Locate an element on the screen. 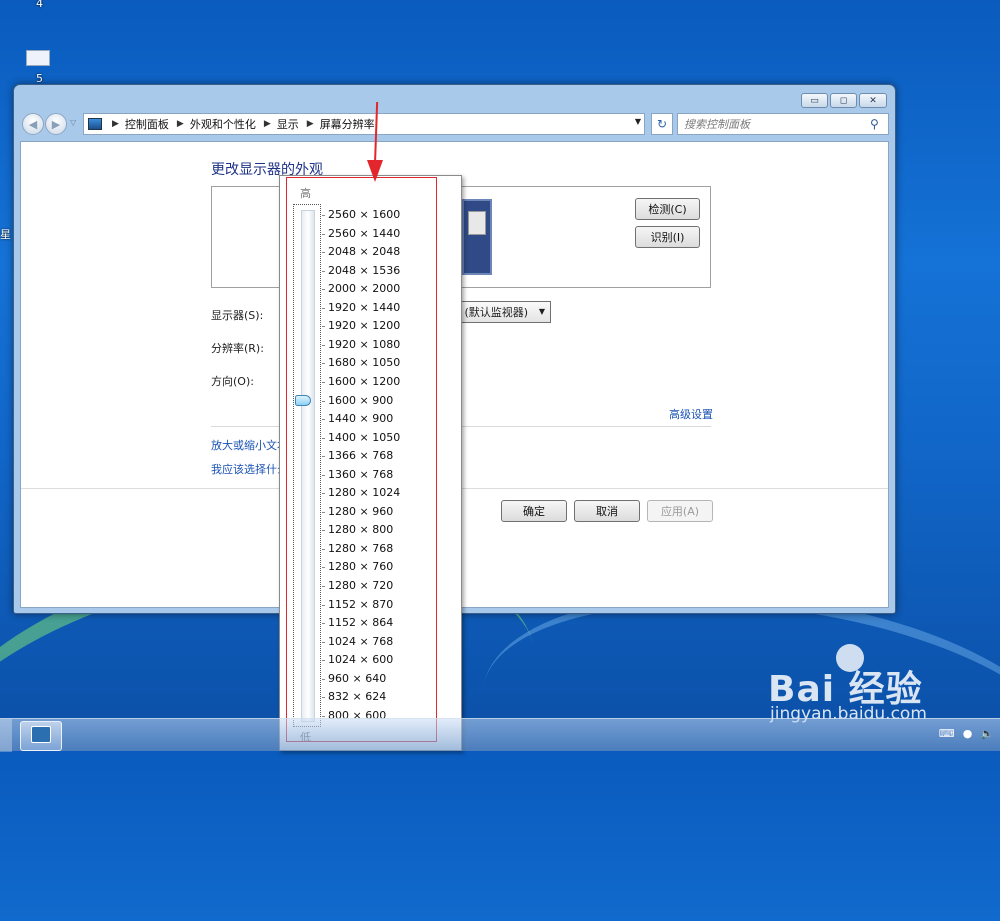  resolution-option: 1280 × 768 is located at coordinates (360, 548).